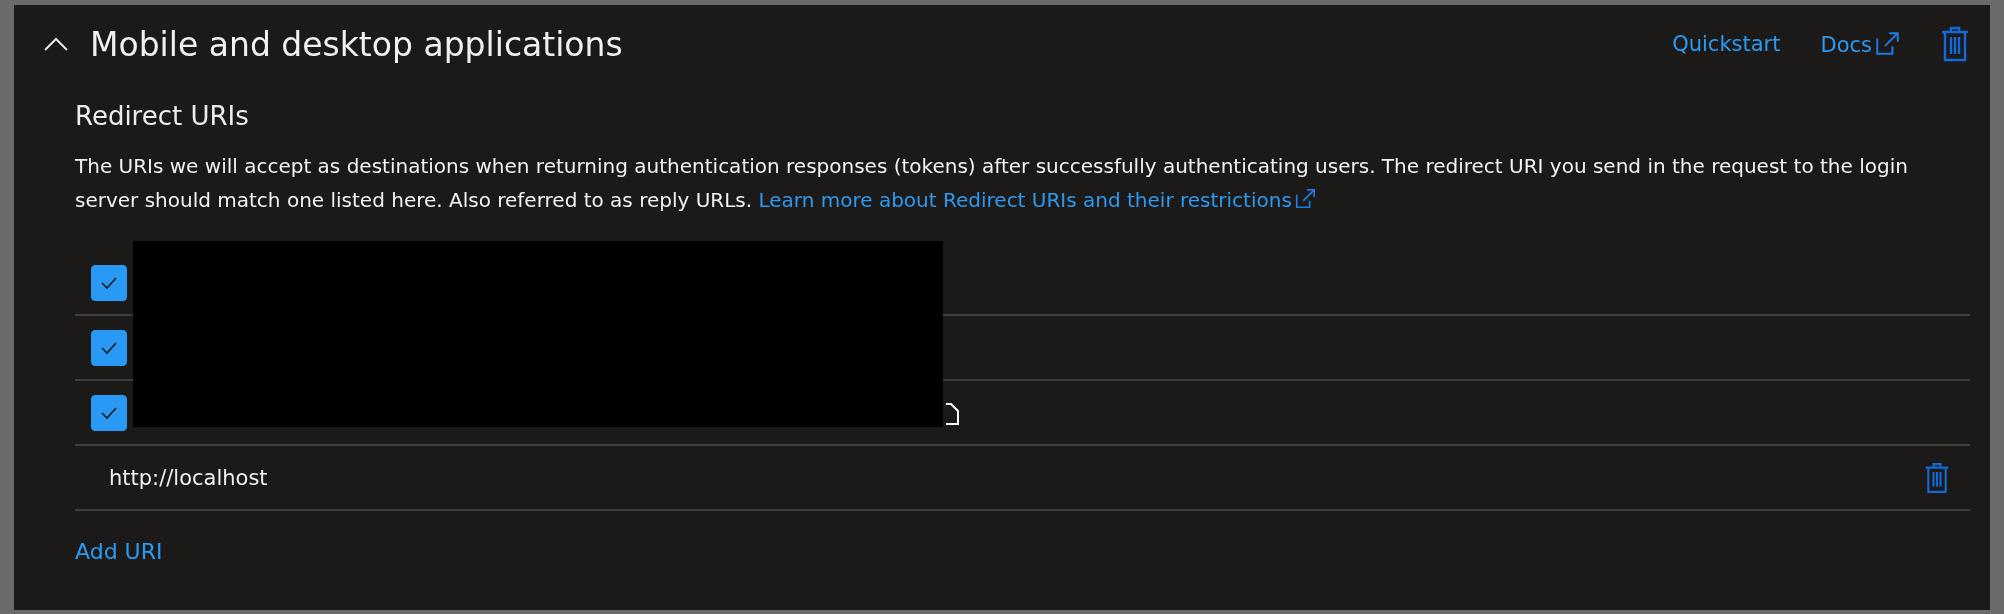 Image resolution: width=2004 pixels, height=614 pixels. Describe the element at coordinates (992, 183) in the screenshot. I see `redirect-description: The URIs we will accept as destinations when returning authentication responses (tokens) after successfully authenticating users. The redirect URI you send in the request to the login server should match one listed here. Also referred to as reply URLs. Learn more about Redirect URIs and their restrictions` at that location.